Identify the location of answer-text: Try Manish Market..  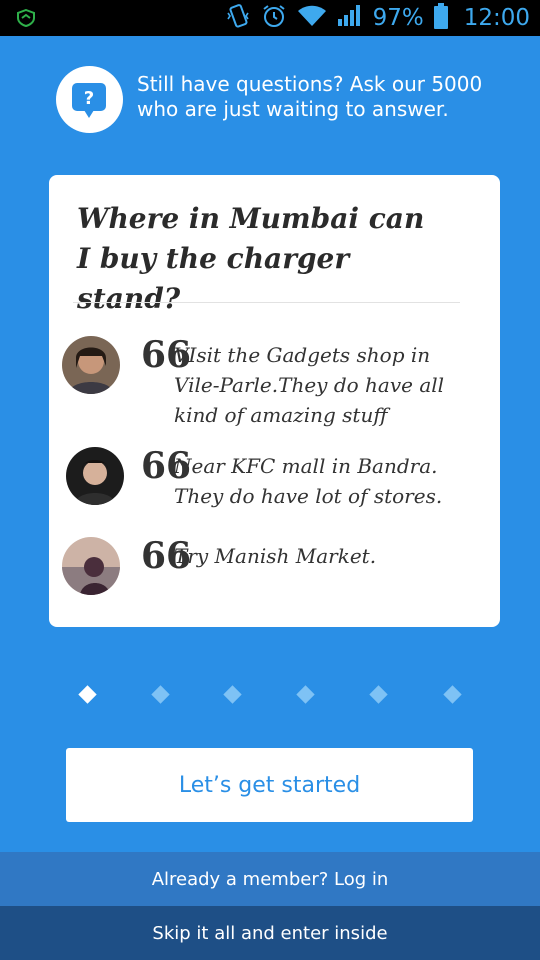
(275, 556).